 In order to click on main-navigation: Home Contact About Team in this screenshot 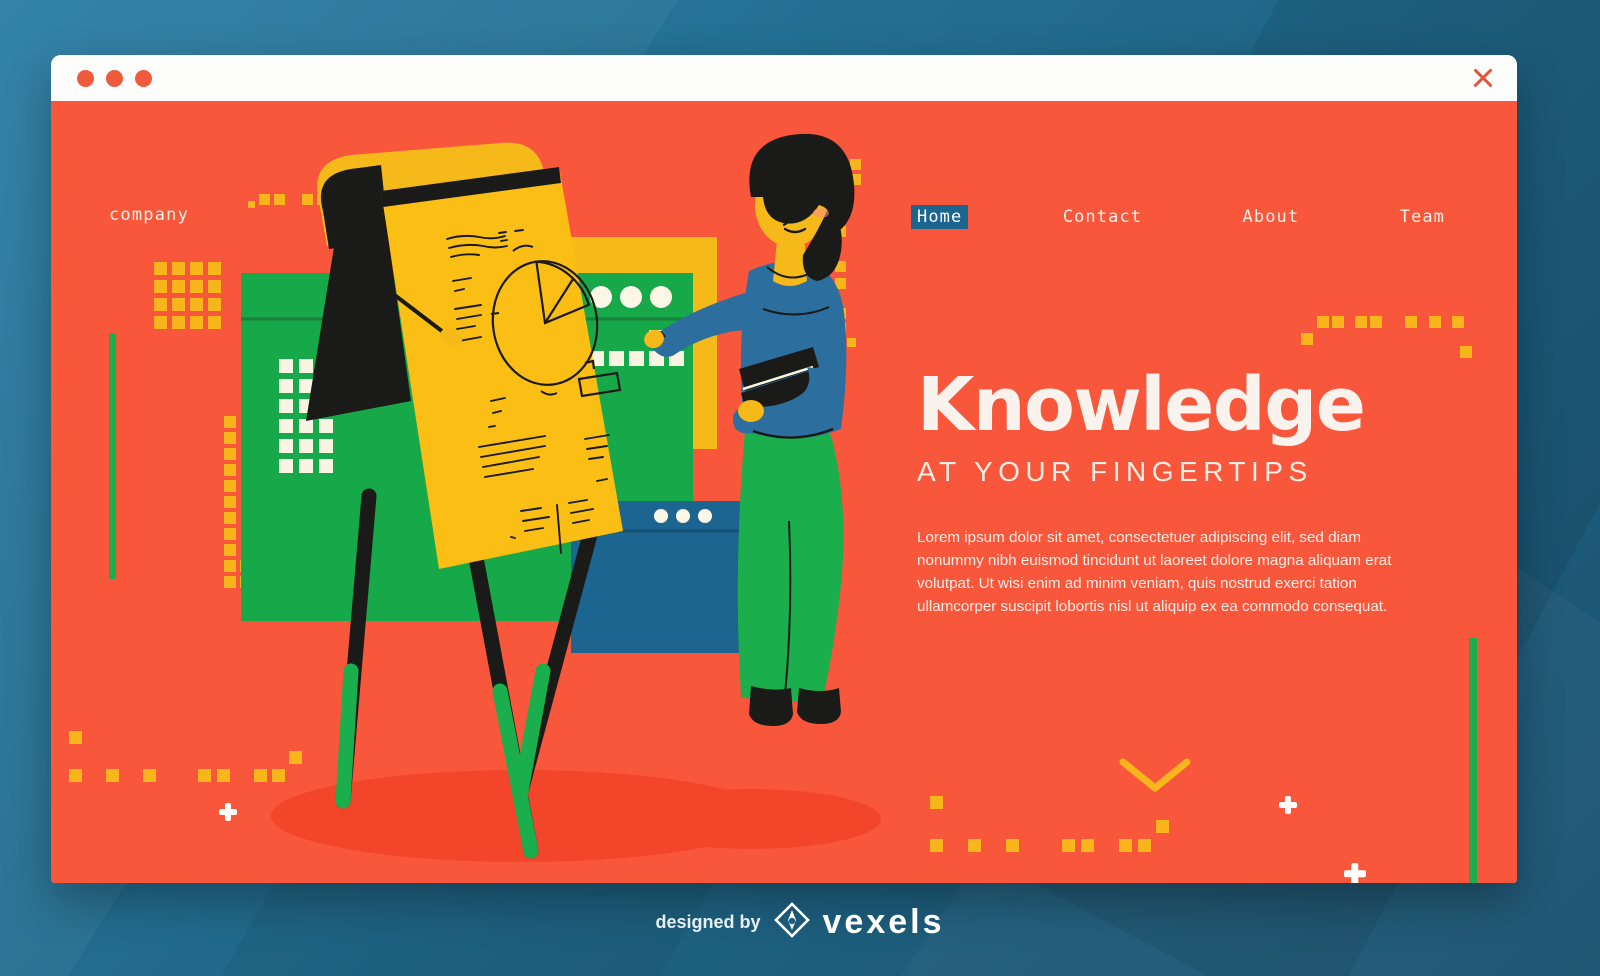, I will do `click(1181, 217)`.